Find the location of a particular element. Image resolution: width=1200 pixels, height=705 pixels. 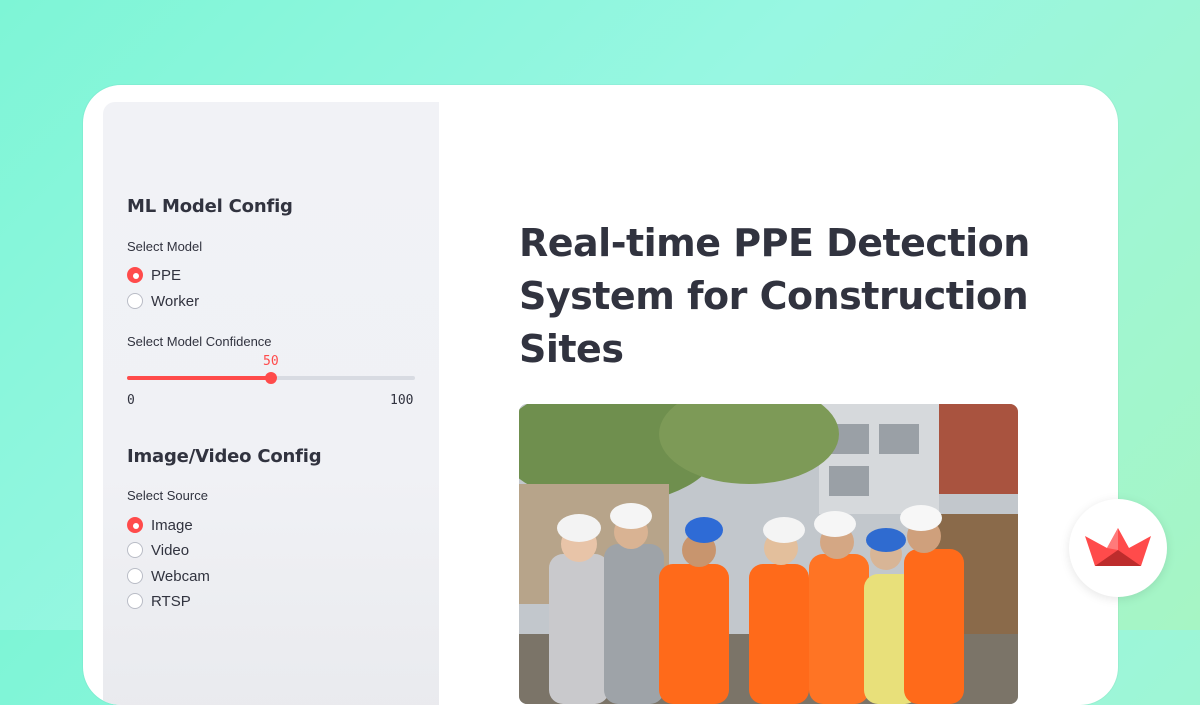

source-option-rtsp: RTSP is located at coordinates (159, 601).